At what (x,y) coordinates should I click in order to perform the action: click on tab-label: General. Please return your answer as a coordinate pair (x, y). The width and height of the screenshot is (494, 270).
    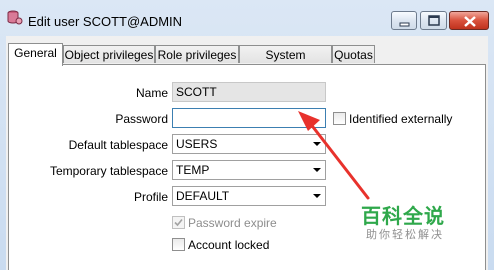
    Looking at the image, I should click on (35, 53).